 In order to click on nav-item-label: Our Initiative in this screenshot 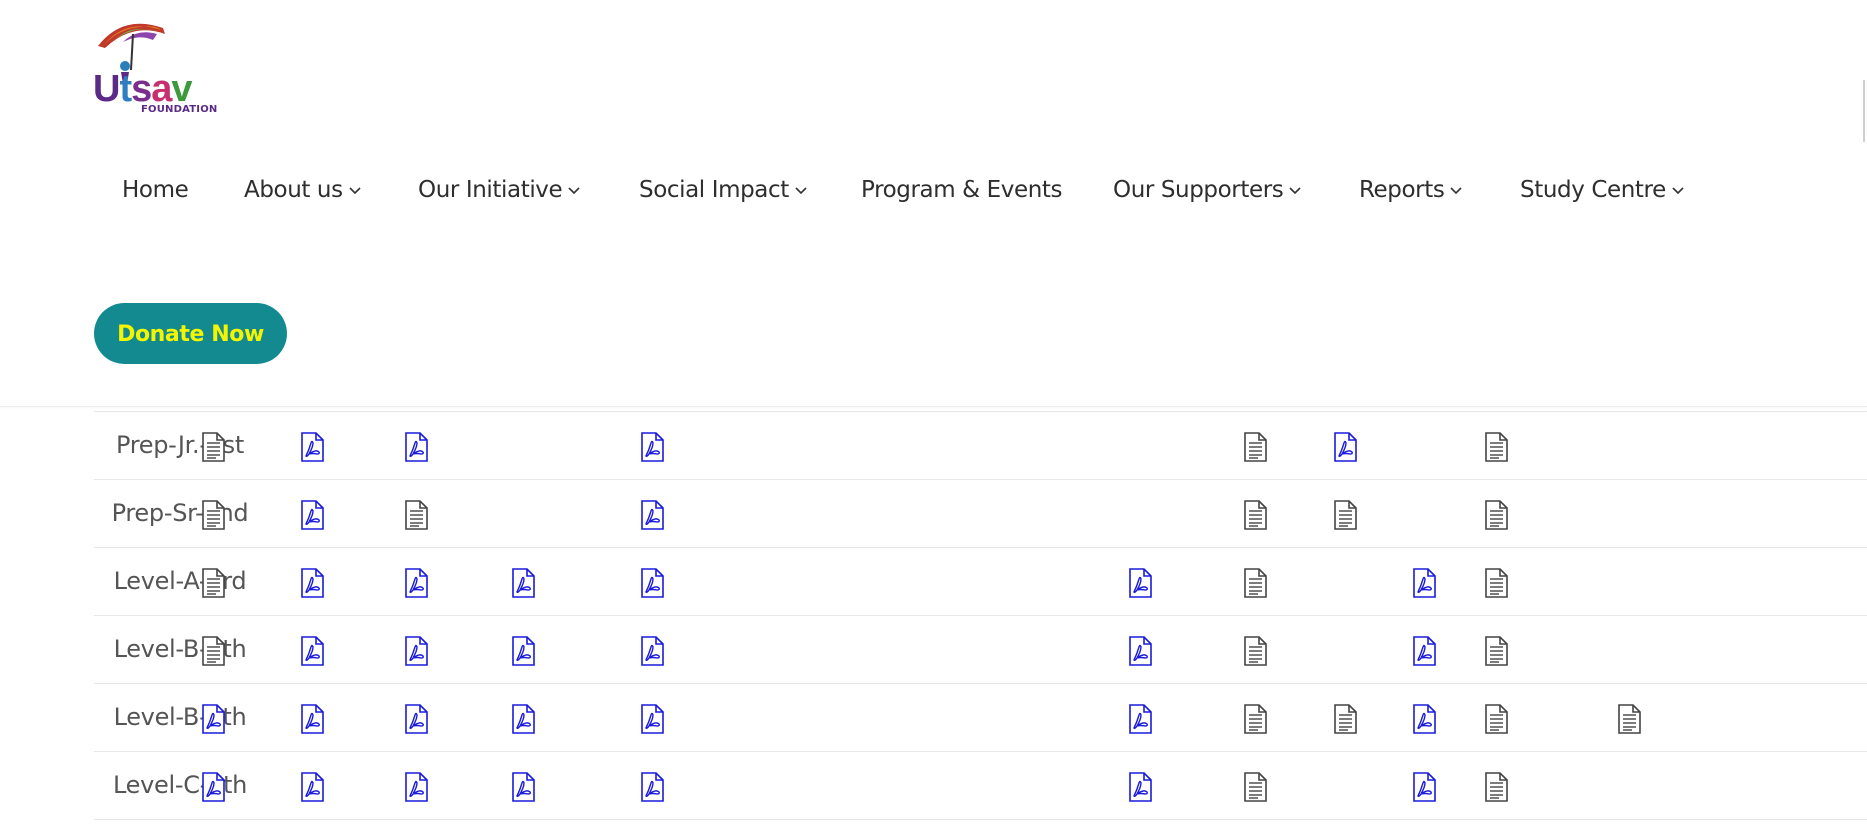, I will do `click(490, 190)`.